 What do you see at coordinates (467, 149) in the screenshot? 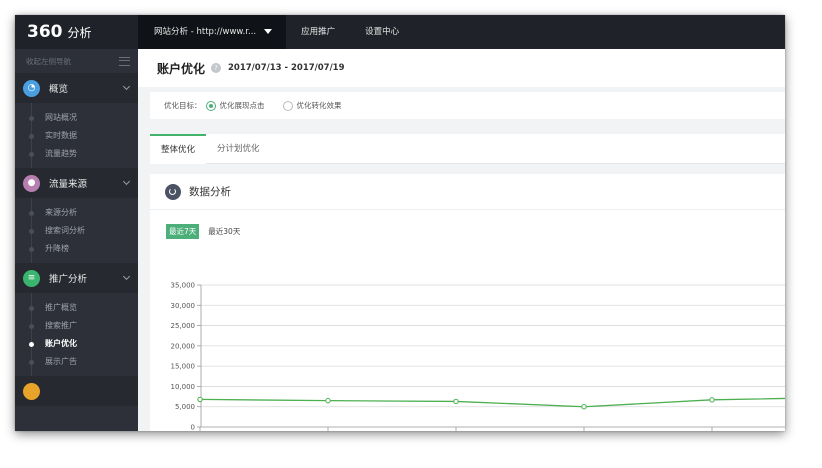
I see `optimization-tabs: 整体优化 分计划优化` at bounding box center [467, 149].